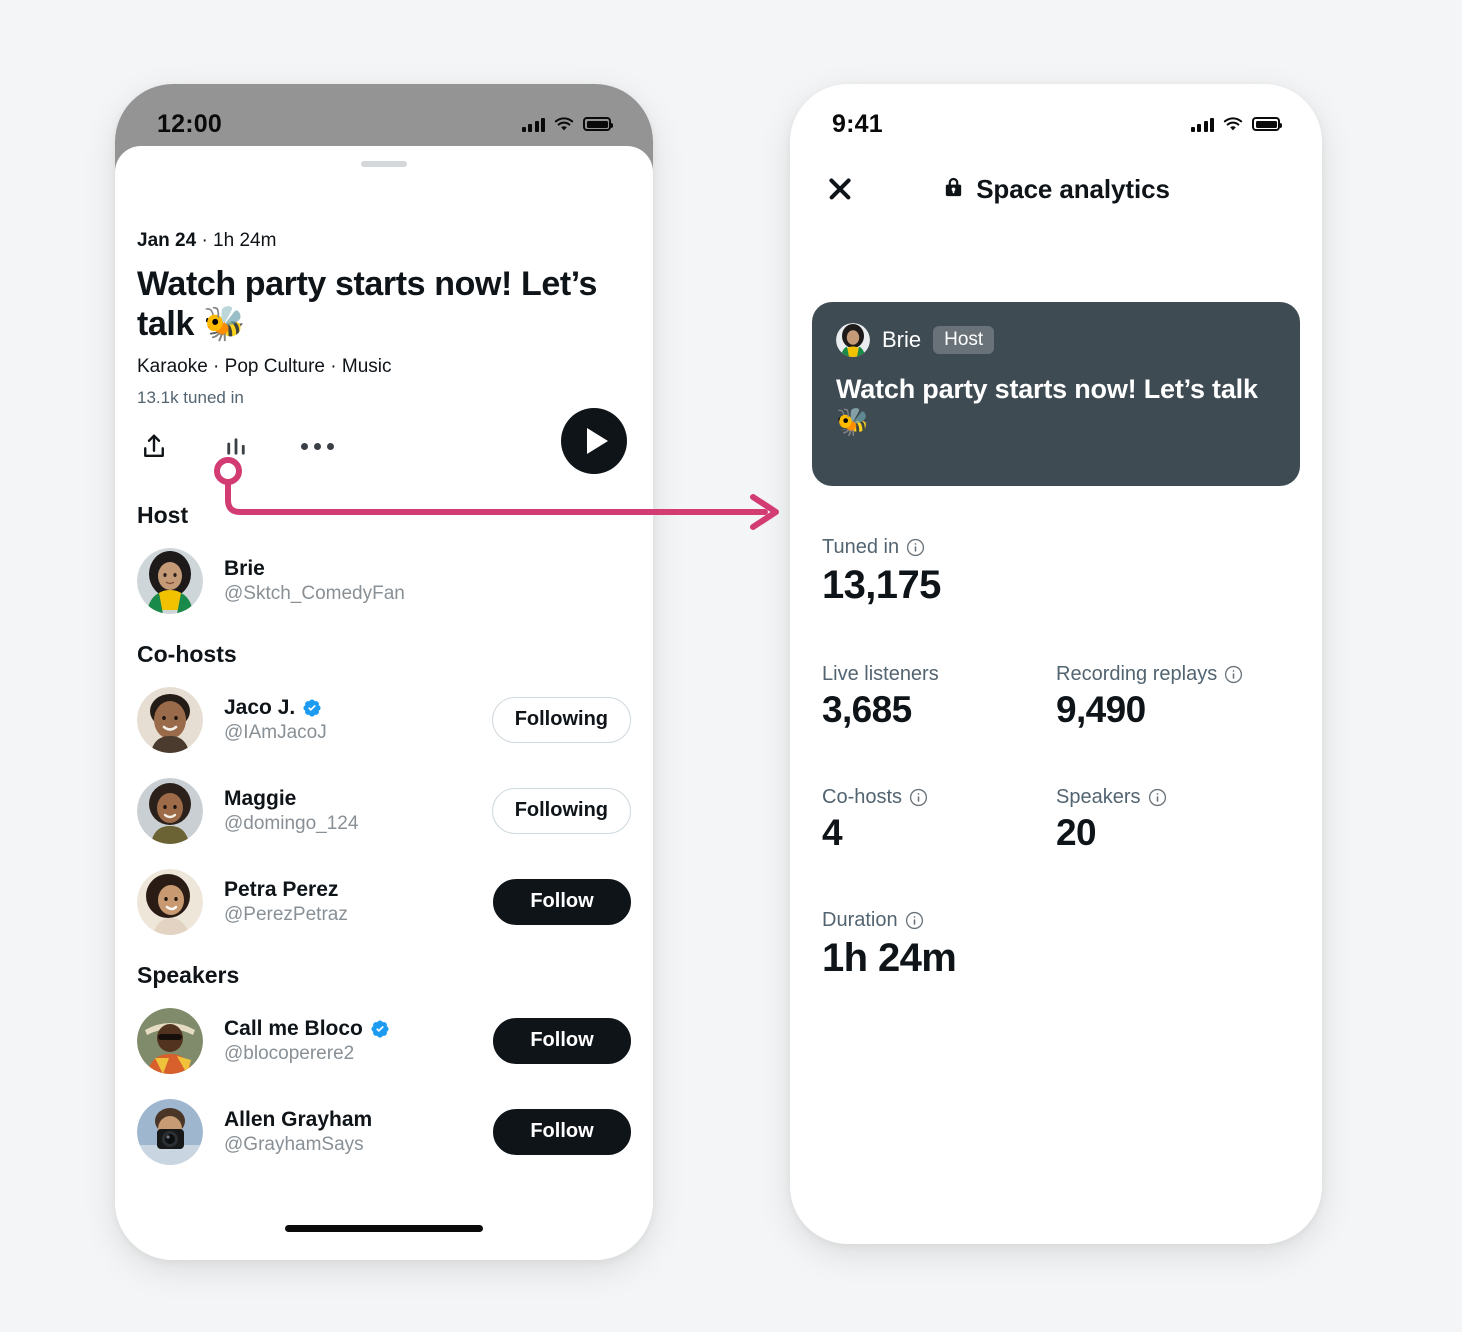 Image resolution: width=1462 pixels, height=1332 pixels. I want to click on person-handle: @Sktch_ComedyFan, so click(314, 593).